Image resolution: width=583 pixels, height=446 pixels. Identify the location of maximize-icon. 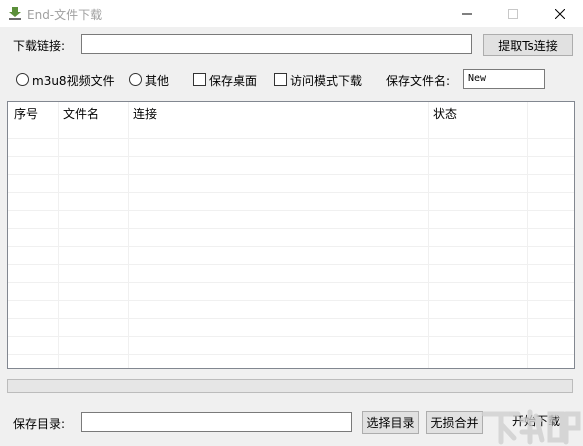
(513, 13).